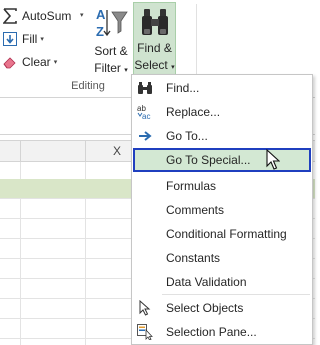 The image size is (320, 345). What do you see at coordinates (236, 294) in the screenshot?
I see `menu-separator` at bounding box center [236, 294].